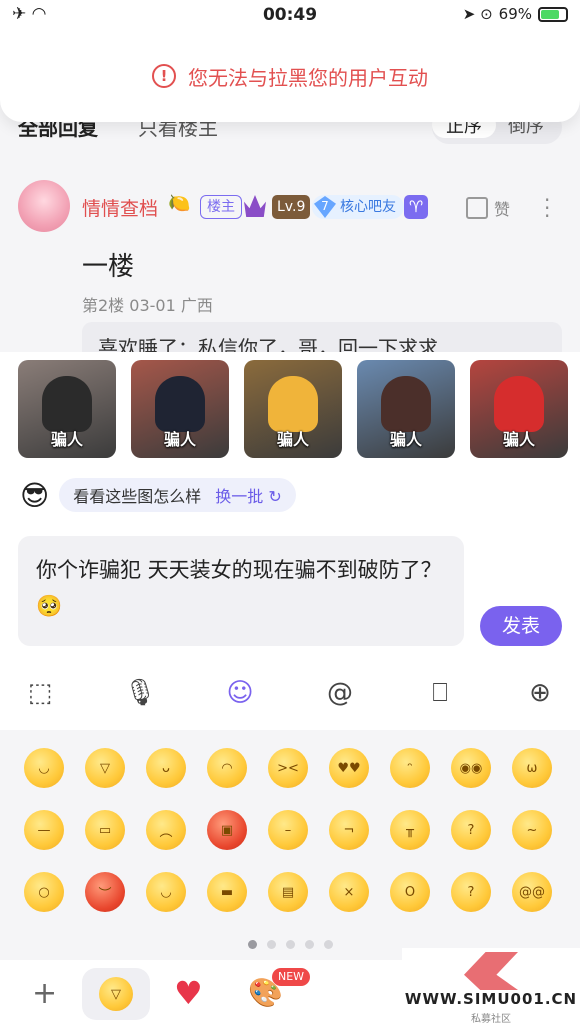  I want to click on image-icon: ⬚, so click(40, 693).